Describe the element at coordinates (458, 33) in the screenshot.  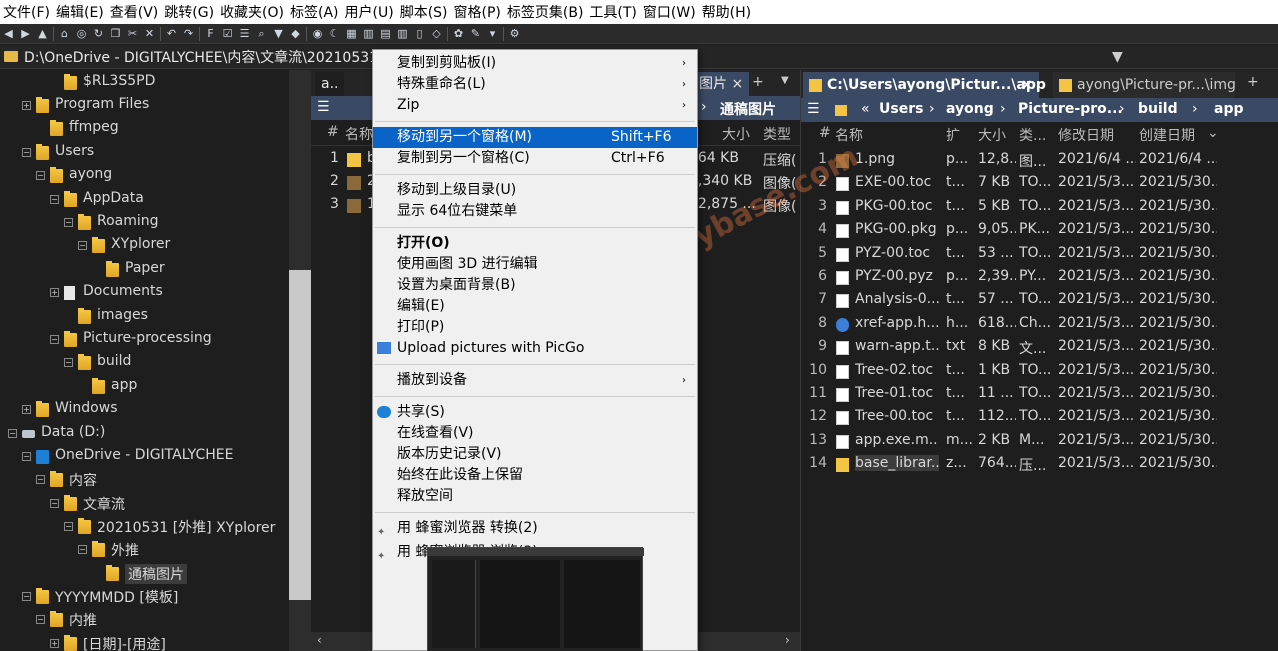
I see `palette-icon: ✿` at that location.